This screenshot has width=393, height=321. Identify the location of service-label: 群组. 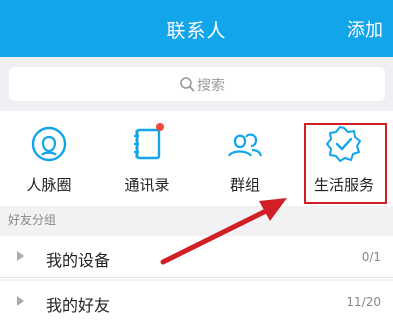
(244, 185).